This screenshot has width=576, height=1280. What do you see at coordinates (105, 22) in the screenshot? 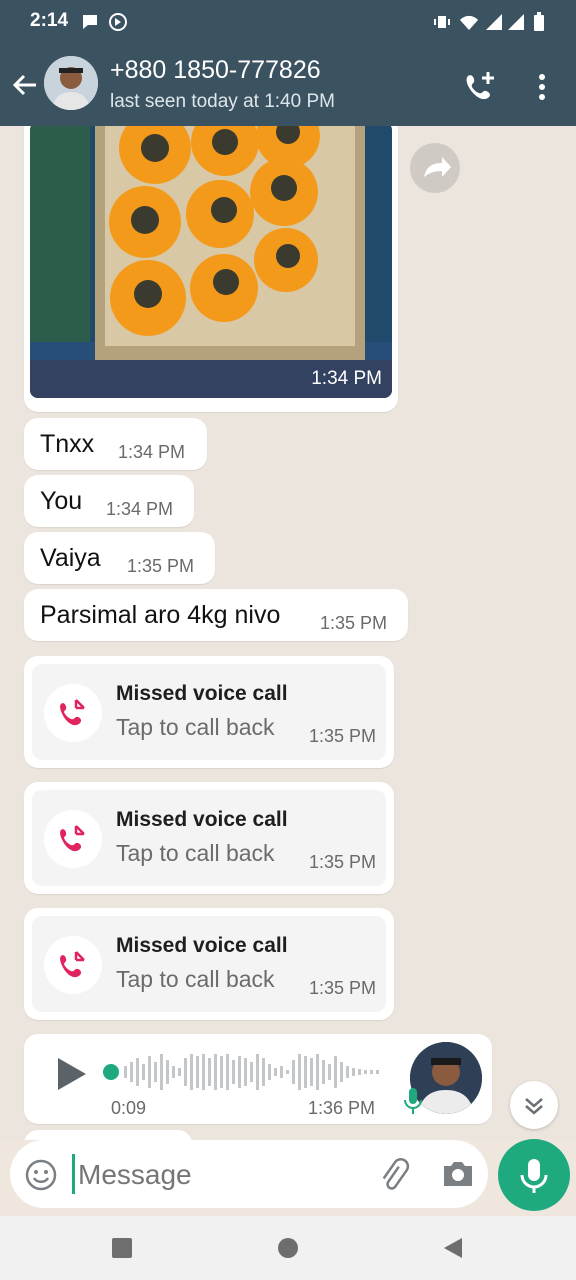
I see `notification-icons` at bounding box center [105, 22].